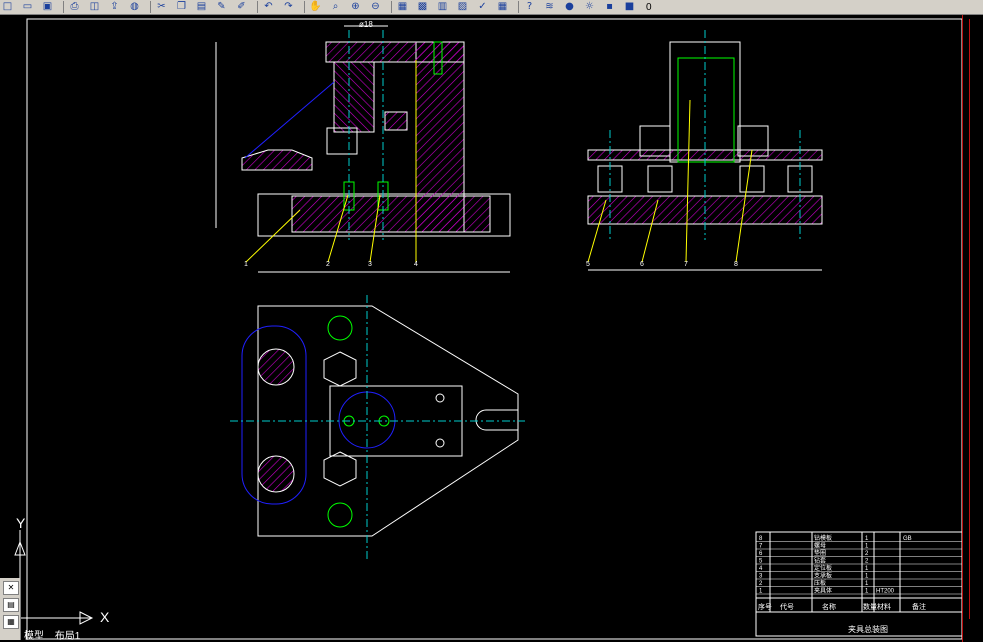  Describe the element at coordinates (919, 606) in the screenshot. I see `bom-header-remark: 备注` at that location.